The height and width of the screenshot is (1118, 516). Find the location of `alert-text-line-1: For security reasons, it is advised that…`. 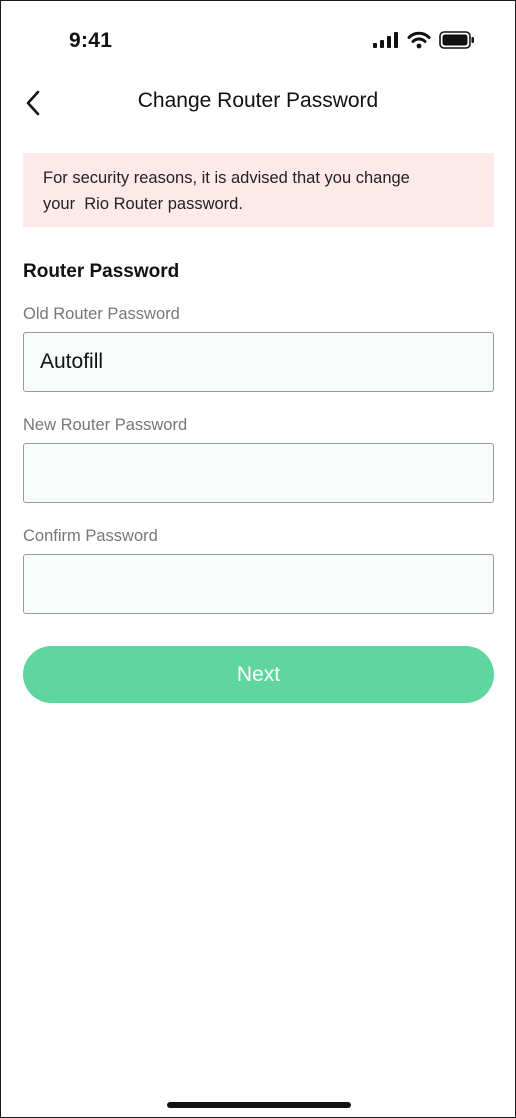

alert-text-line-1: For security reasons, it is advised that… is located at coordinates (226, 178).